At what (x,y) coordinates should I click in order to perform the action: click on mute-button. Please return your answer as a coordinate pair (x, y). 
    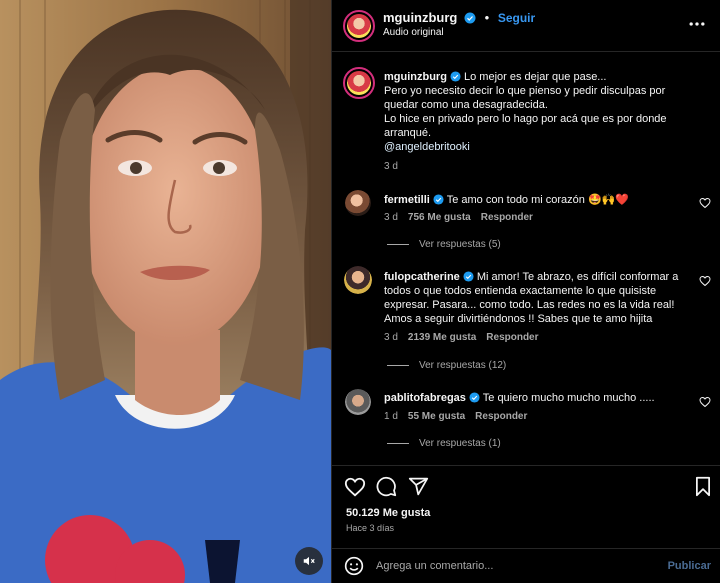
    Looking at the image, I should click on (309, 561).